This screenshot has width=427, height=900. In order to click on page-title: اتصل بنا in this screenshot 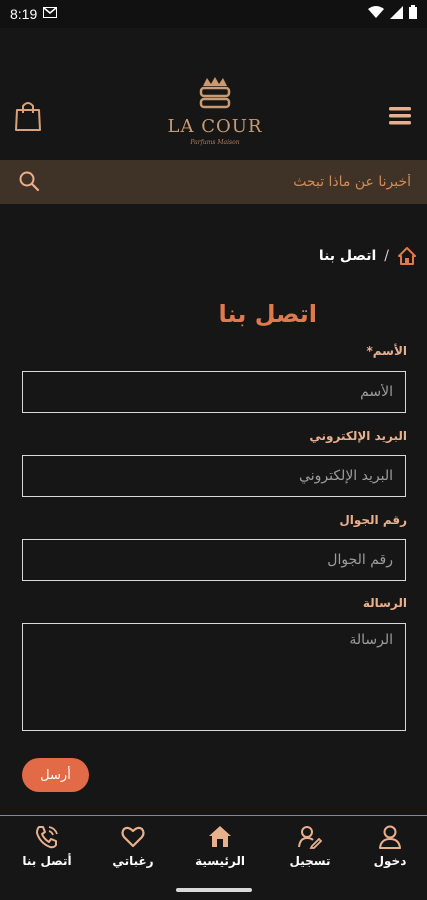, I will do `click(267, 314)`.